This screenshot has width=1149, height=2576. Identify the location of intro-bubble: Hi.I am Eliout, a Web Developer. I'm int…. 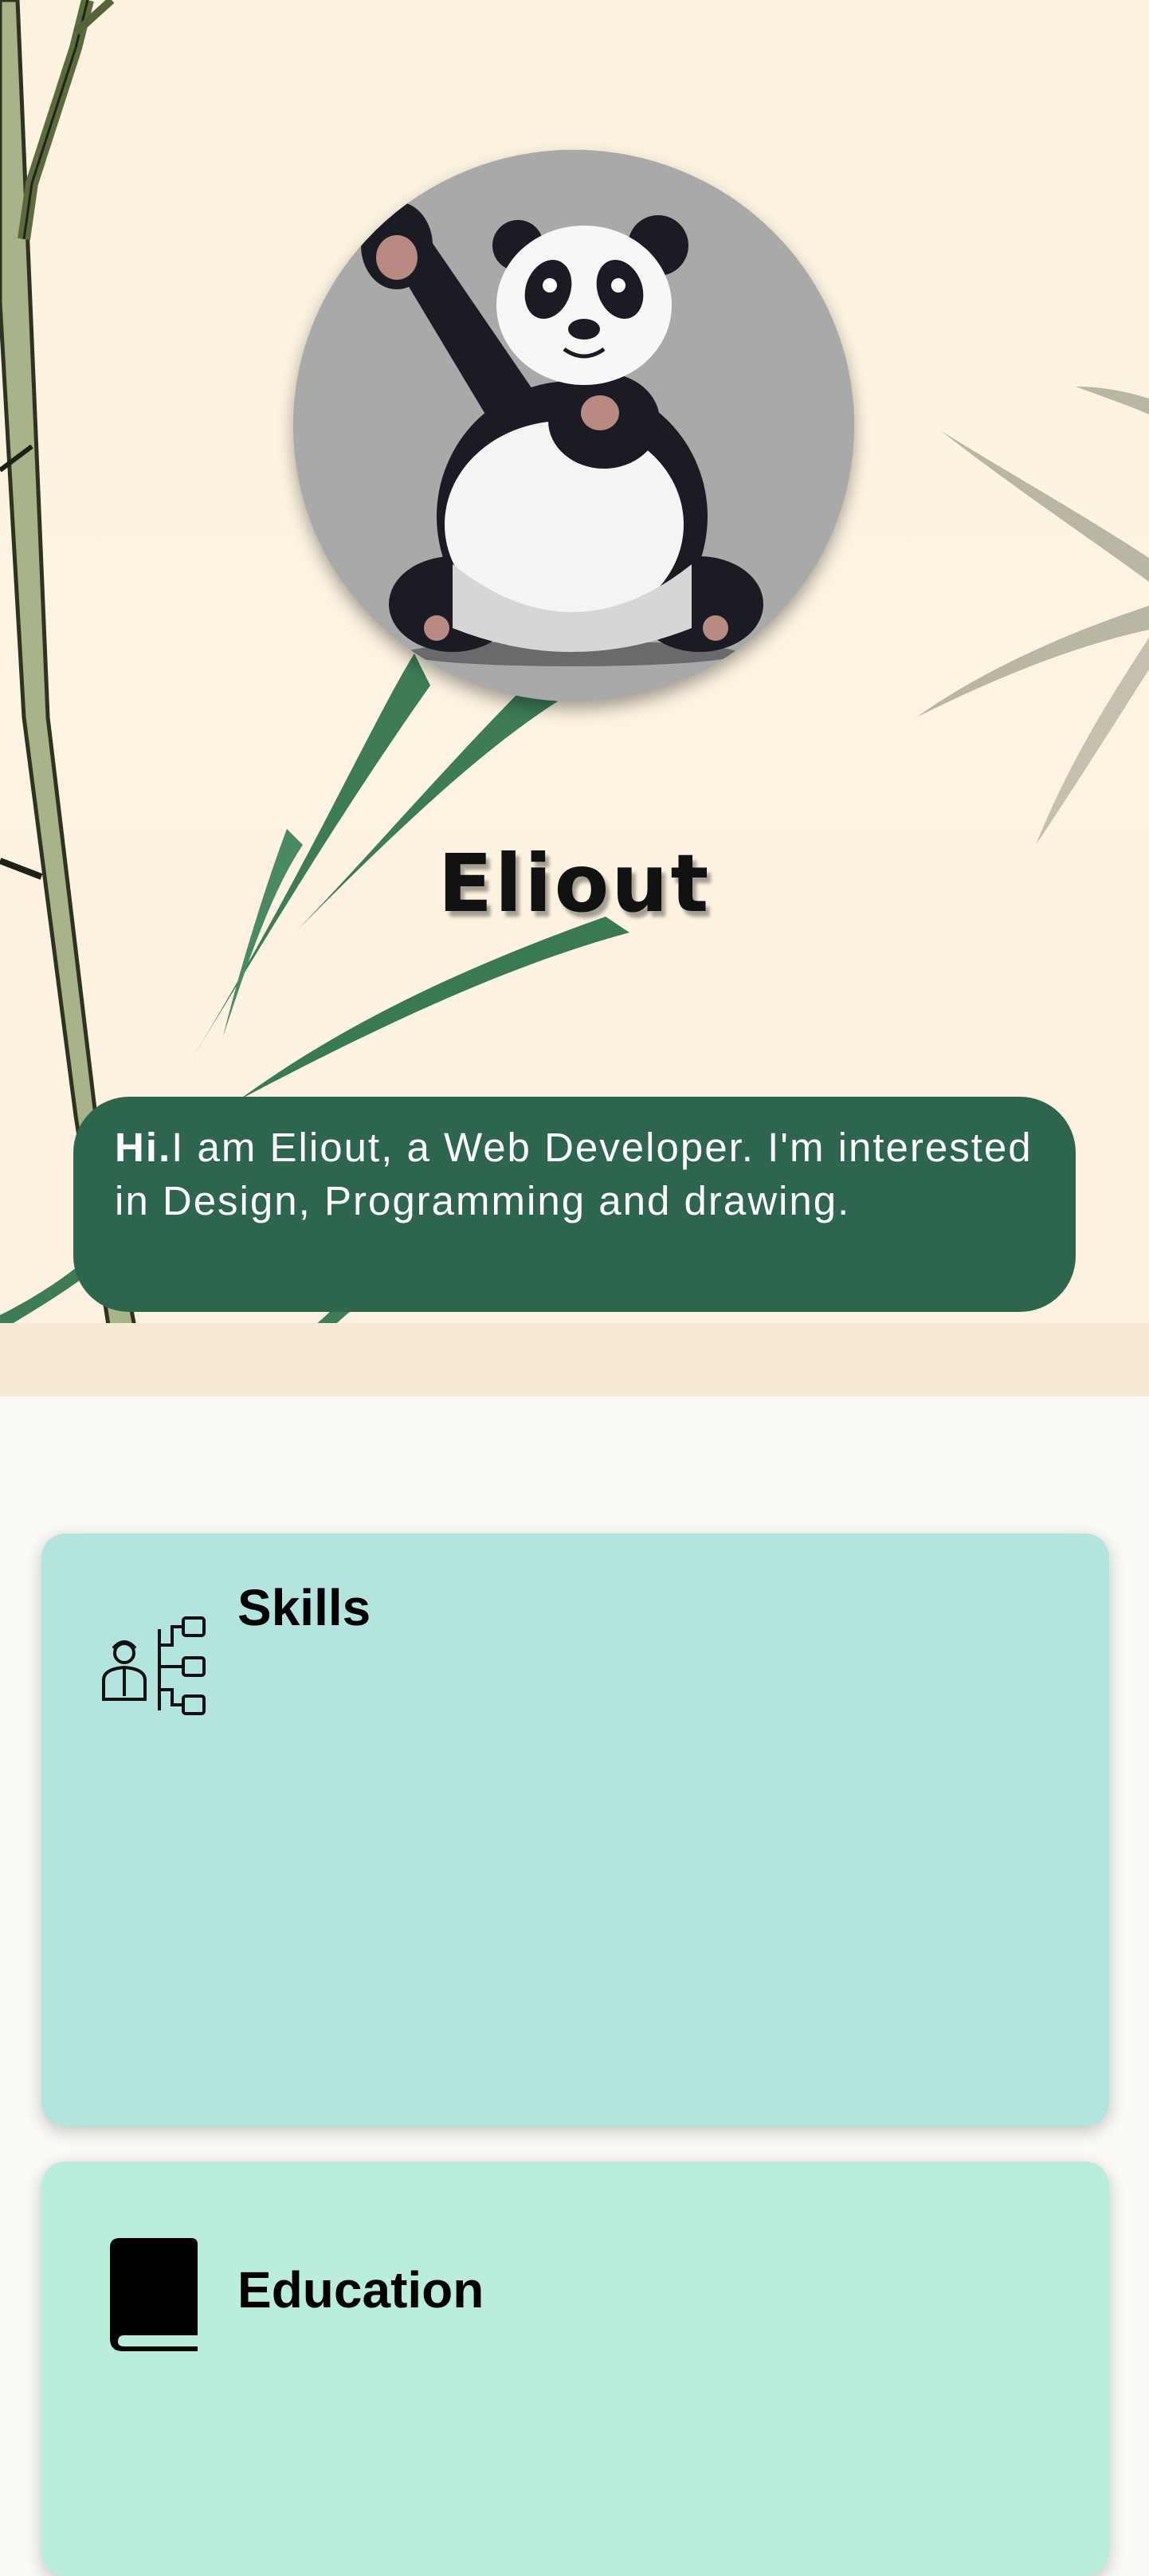
(574, 1204).